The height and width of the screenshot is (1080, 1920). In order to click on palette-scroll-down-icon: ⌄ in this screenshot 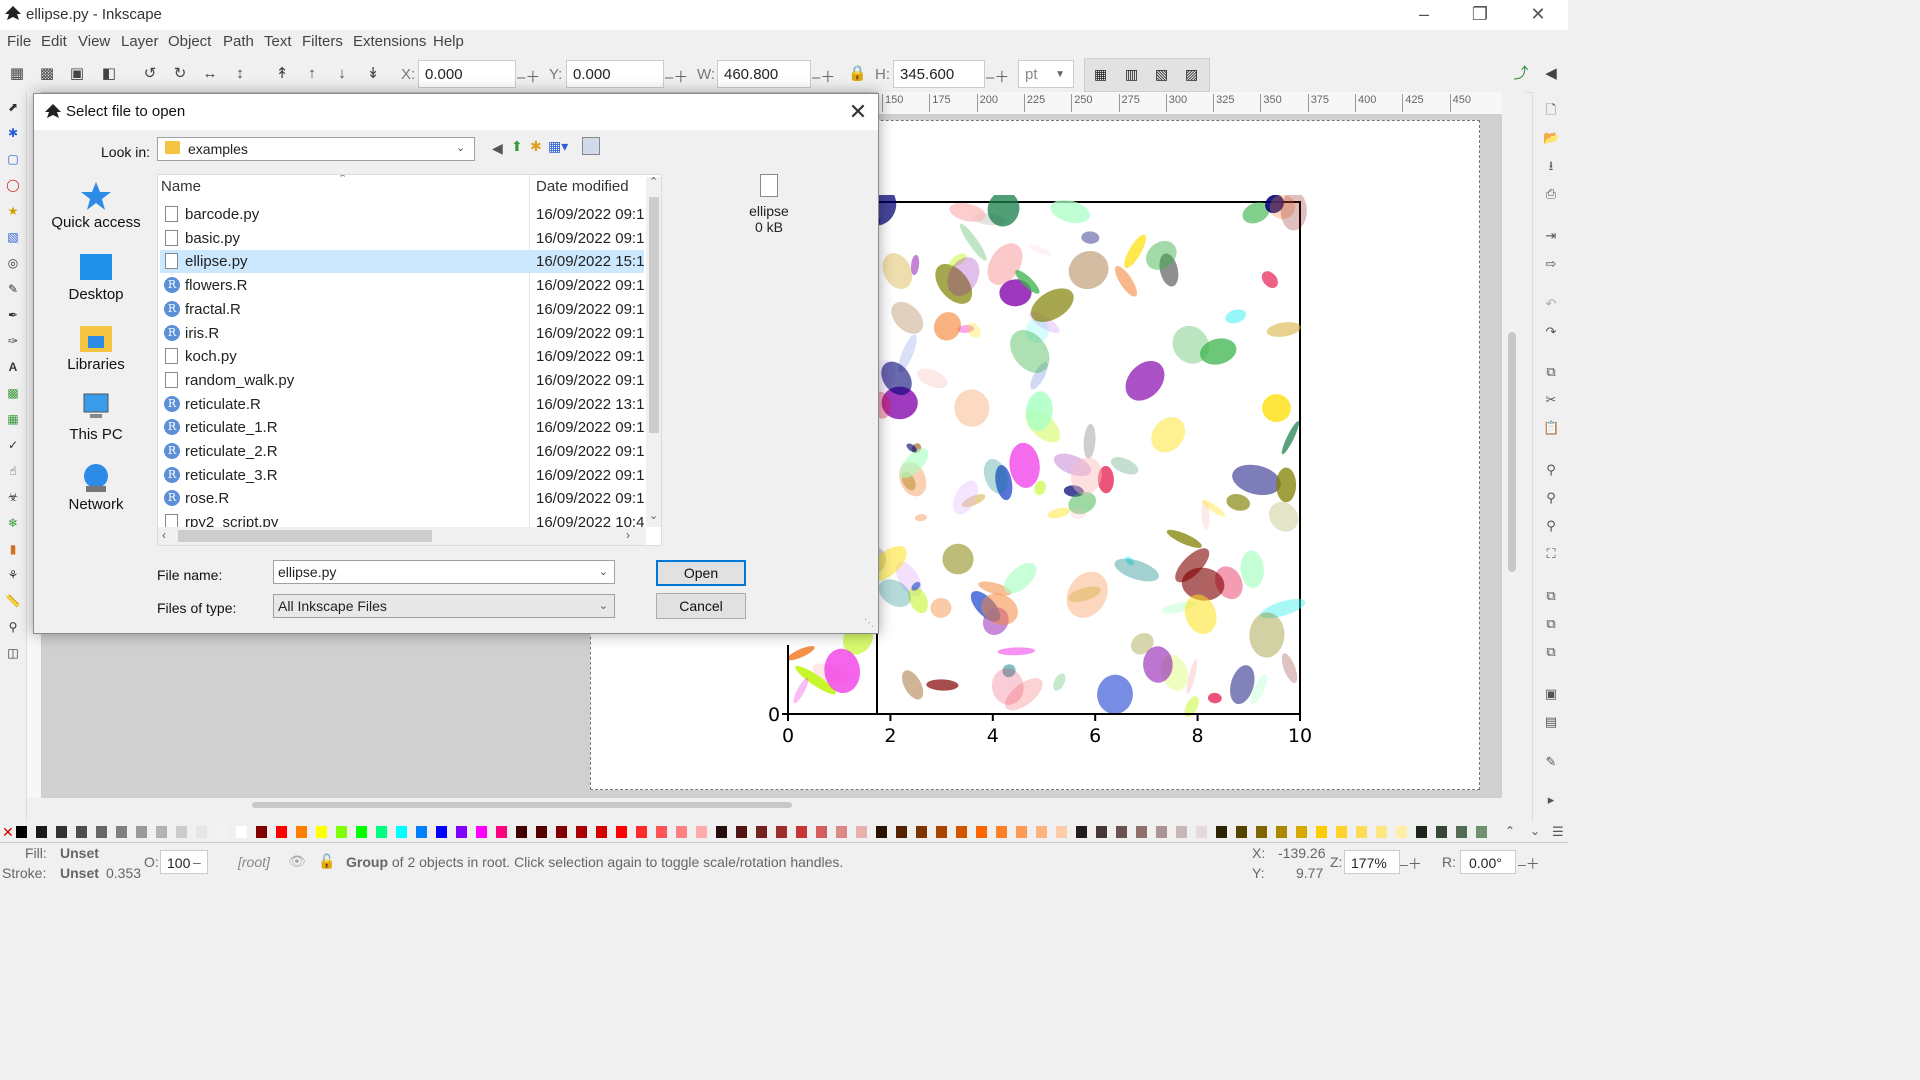, I will do `click(1535, 831)`.